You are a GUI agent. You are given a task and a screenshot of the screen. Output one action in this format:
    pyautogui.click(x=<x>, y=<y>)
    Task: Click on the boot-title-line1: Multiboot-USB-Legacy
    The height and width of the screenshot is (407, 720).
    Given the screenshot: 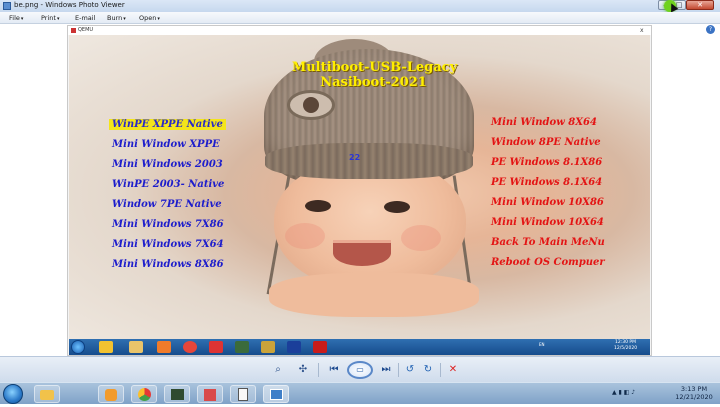 What is the action you would take?
    pyautogui.click(x=374, y=67)
    